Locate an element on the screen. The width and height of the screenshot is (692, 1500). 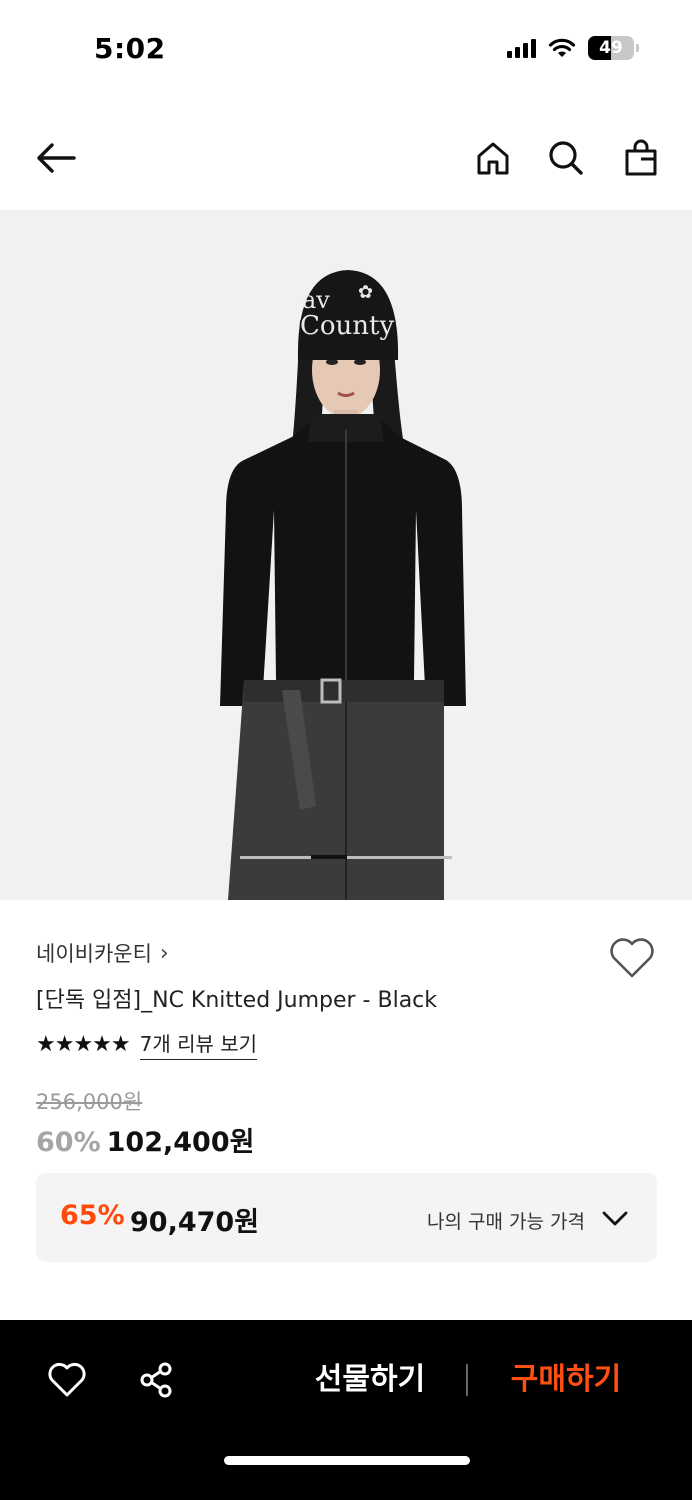
home-indicator is located at coordinates (347, 1460).